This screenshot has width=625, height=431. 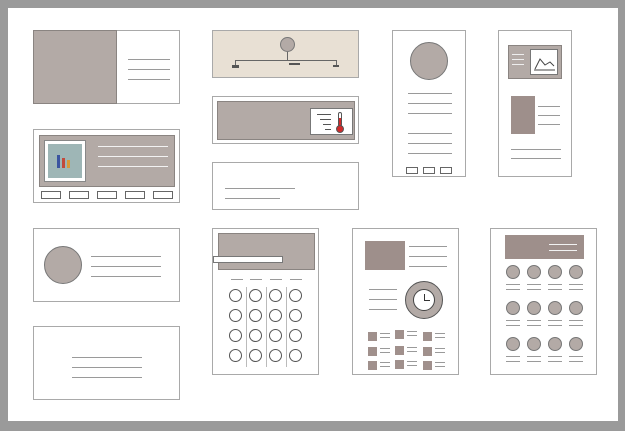 I want to click on timeline-tick, so click(x=287, y=56).